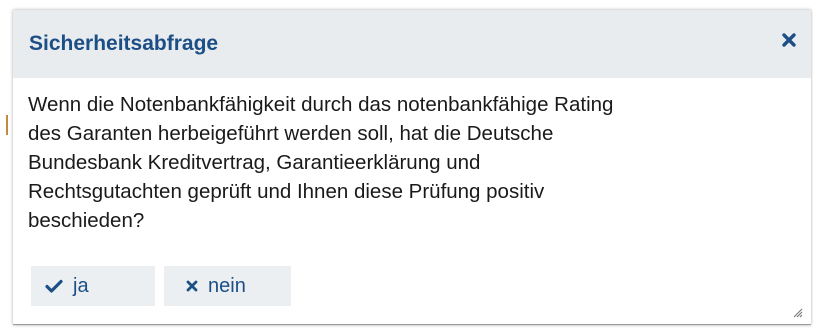 This screenshot has height=331, width=813. I want to click on yes-button-label: ja, so click(81, 285).